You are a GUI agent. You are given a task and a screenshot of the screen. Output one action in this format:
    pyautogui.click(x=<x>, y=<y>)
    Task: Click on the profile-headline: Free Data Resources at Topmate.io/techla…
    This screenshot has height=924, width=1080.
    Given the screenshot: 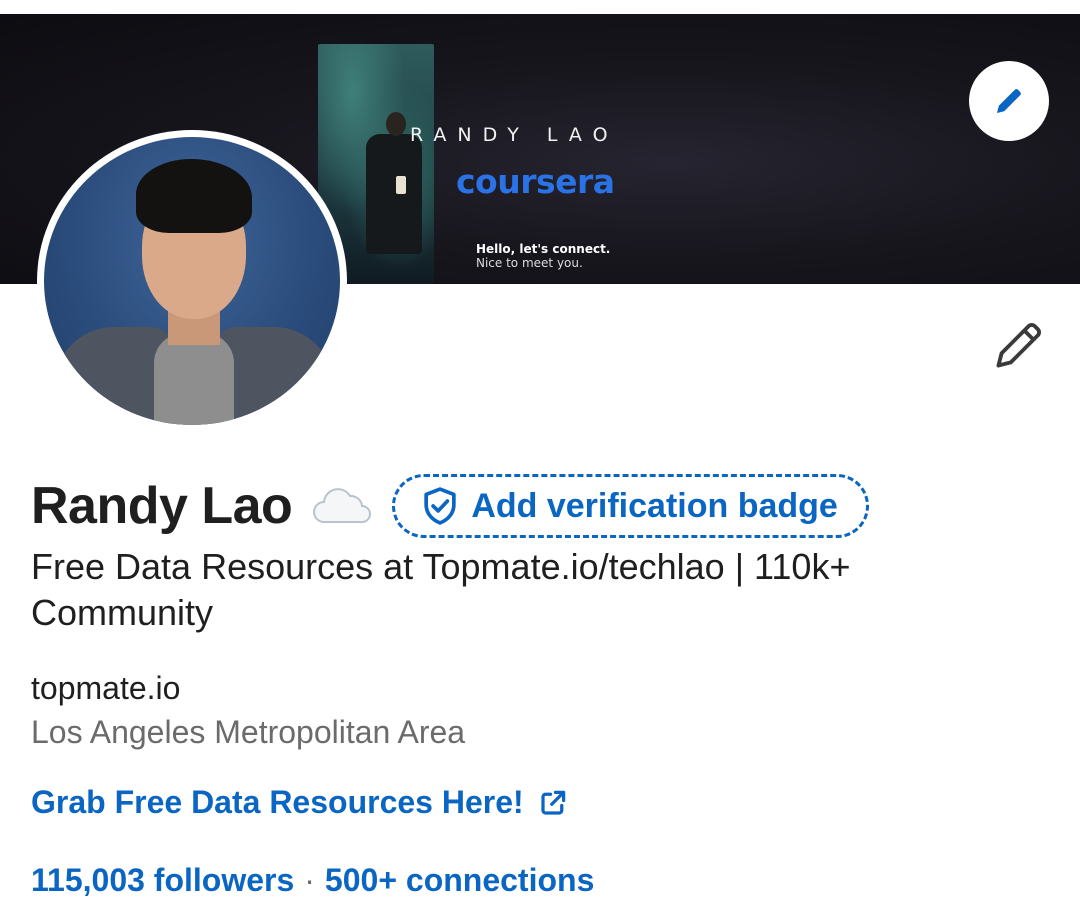 What is the action you would take?
    pyautogui.click(x=441, y=589)
    